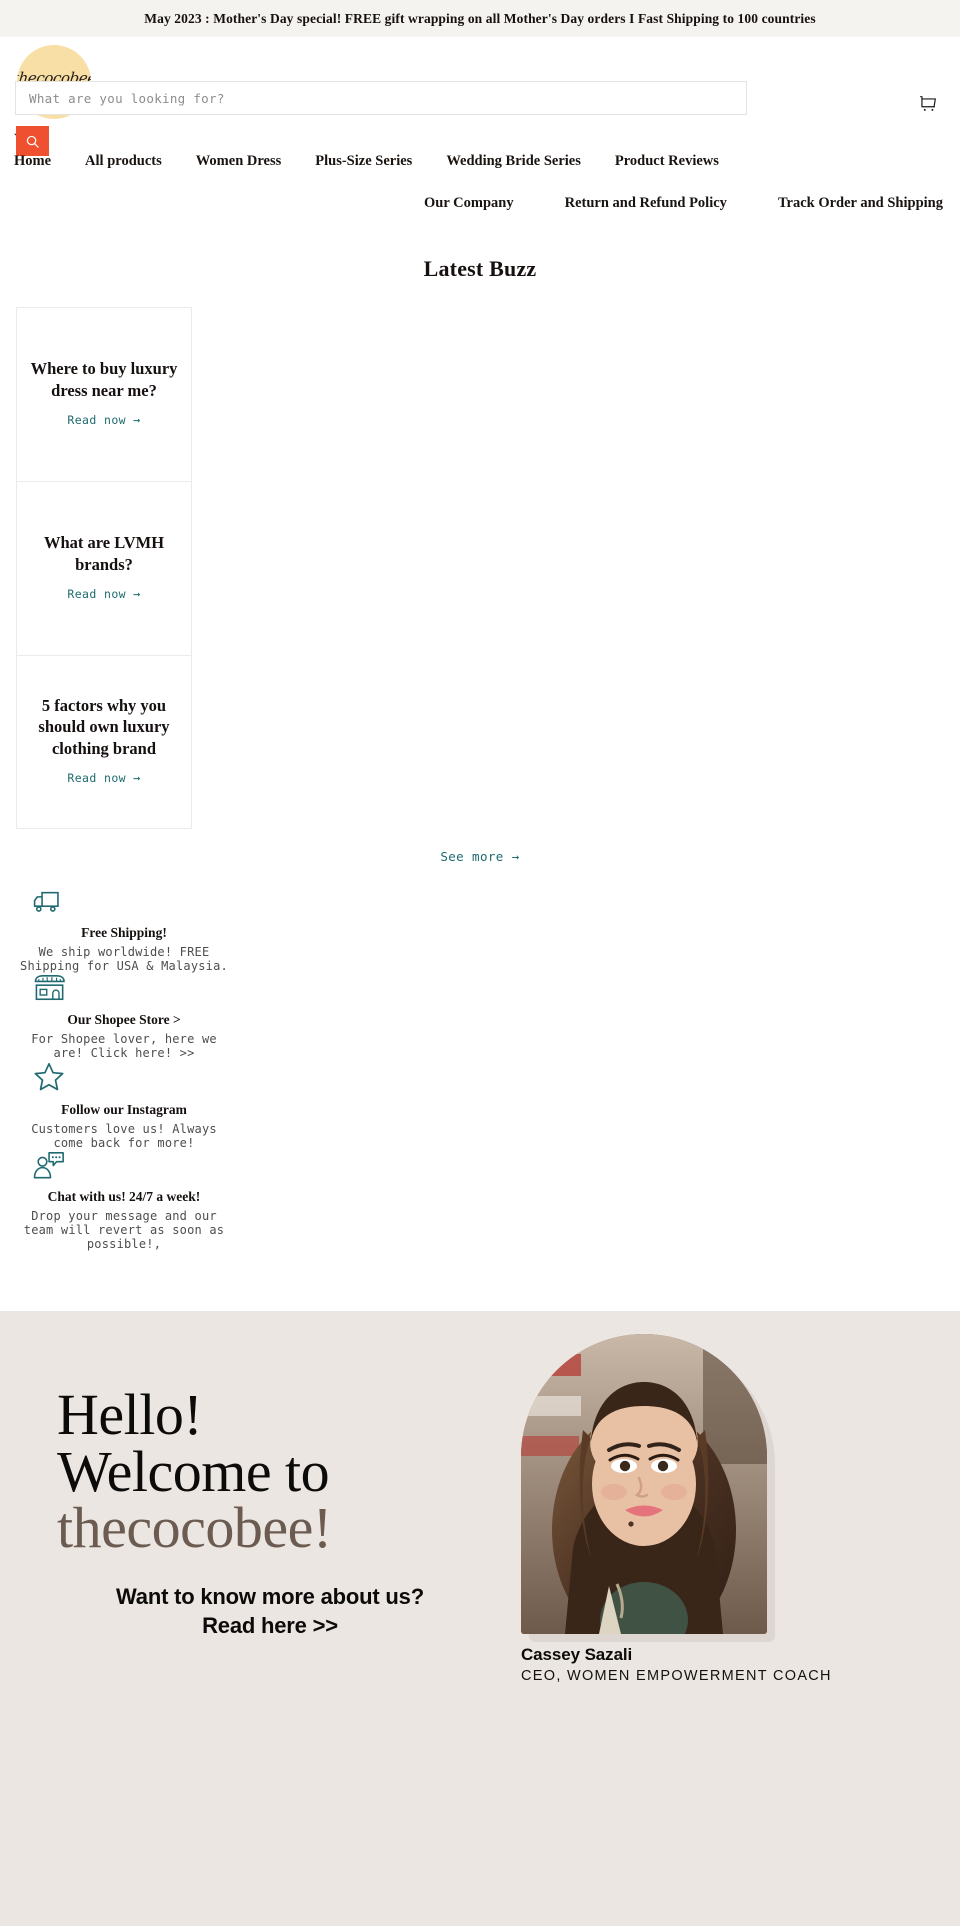  Describe the element at coordinates (104, 379) in the screenshot. I see `blog-card-title: Where to buy luxury dress near me?` at that location.